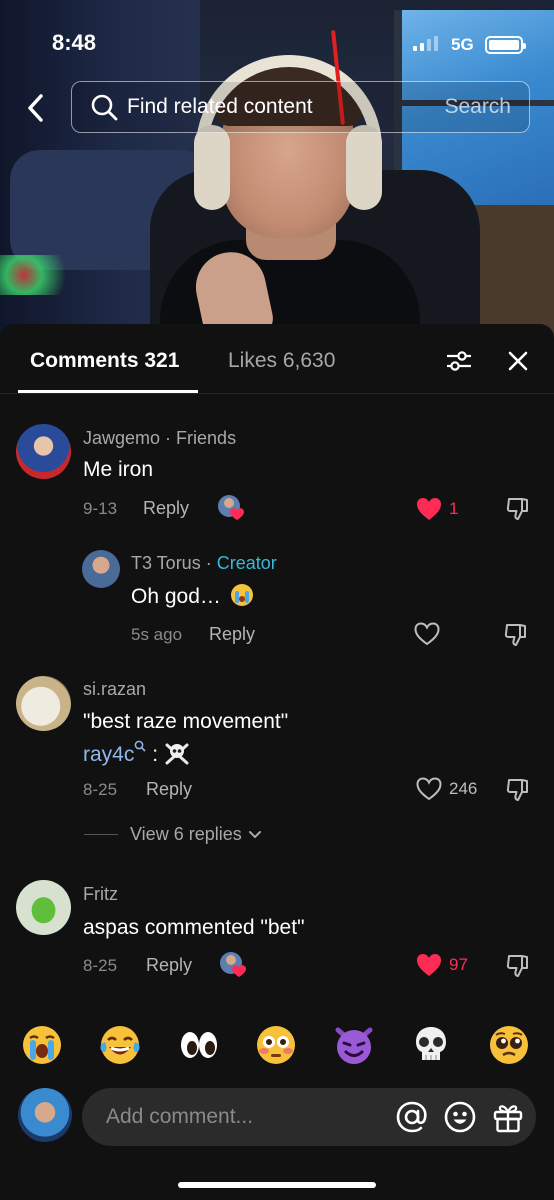  What do you see at coordinates (281, 361) in the screenshot?
I see `tab-likes: Likes 6,630` at bounding box center [281, 361].